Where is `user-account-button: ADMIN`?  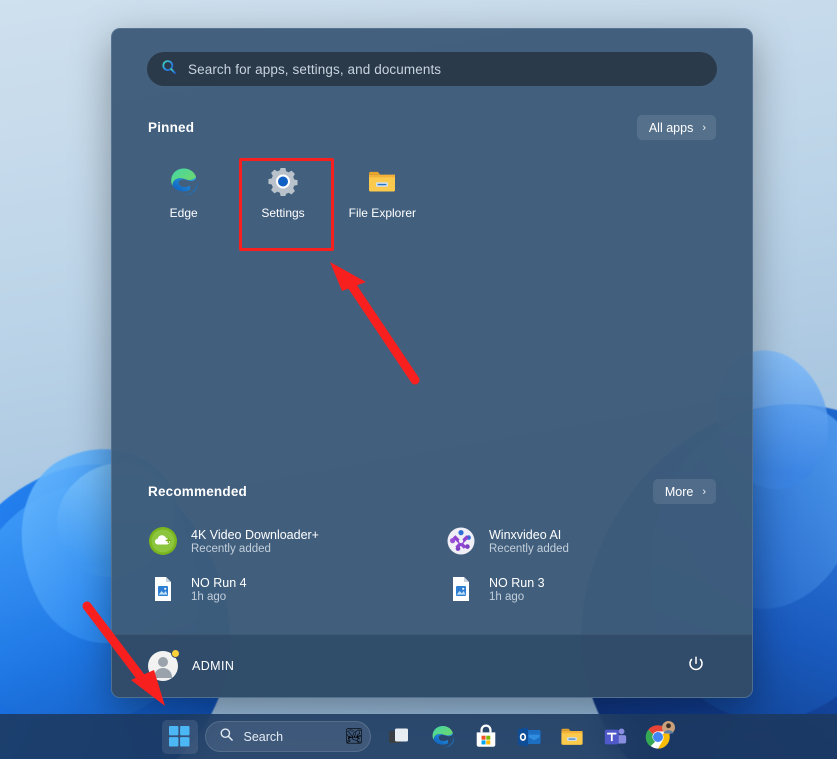
user-account-button: ADMIN is located at coordinates (191, 665).